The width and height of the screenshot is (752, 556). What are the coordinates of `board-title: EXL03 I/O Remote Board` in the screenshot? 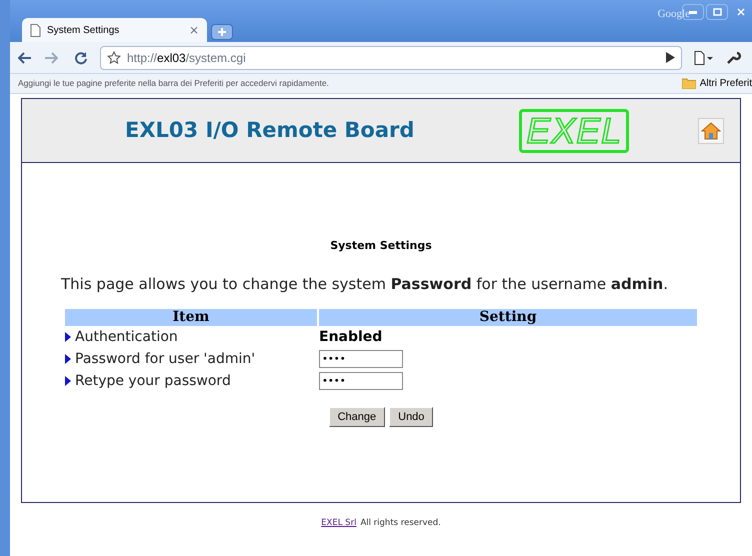 It's located at (269, 130).